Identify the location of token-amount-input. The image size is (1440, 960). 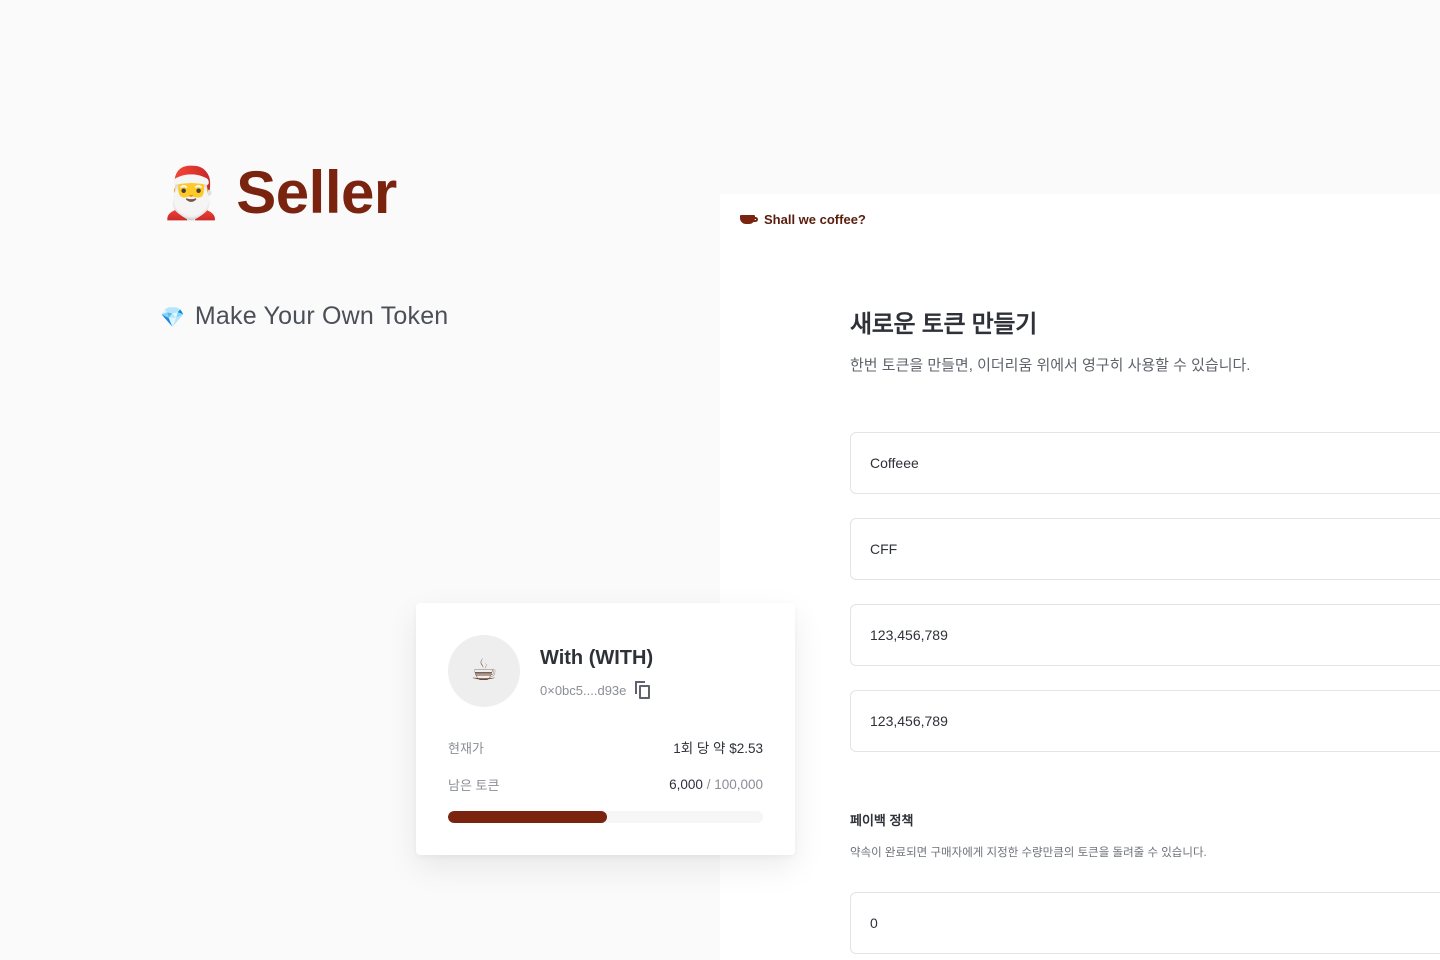
(1145, 721).